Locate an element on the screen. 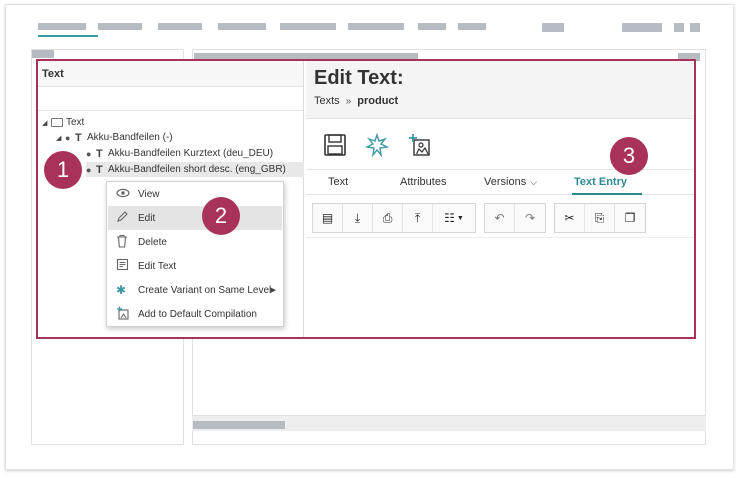 The height and width of the screenshot is (478, 740). menu-item-view: View is located at coordinates (195, 194).